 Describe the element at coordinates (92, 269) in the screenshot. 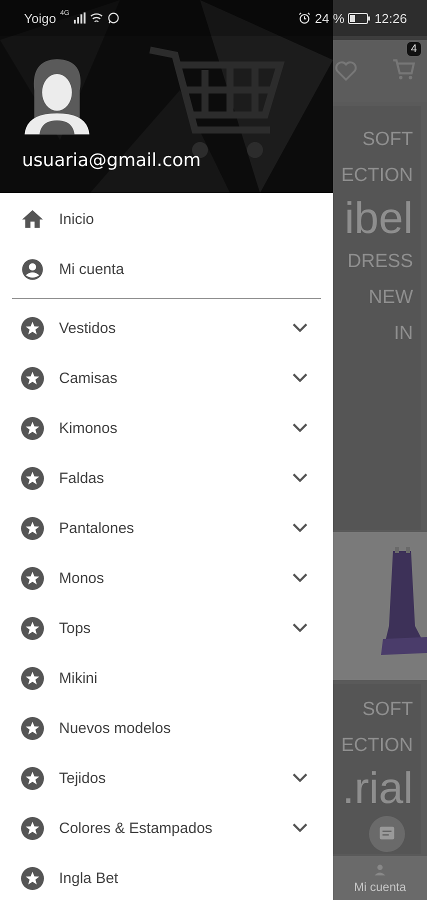

I see `menu-label: Mi cuenta` at that location.